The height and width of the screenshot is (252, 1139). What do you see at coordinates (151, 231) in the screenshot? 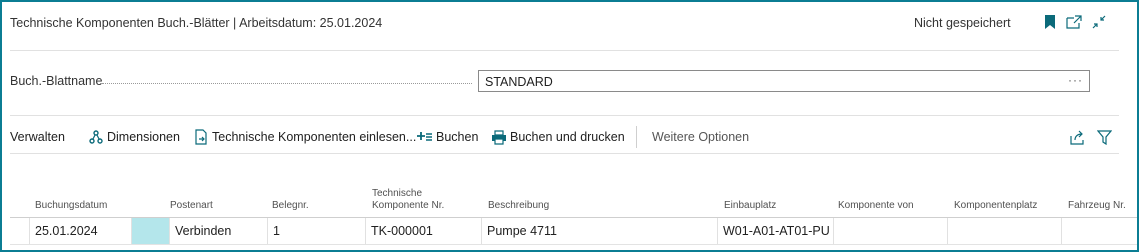
I see `cell-highlight` at bounding box center [151, 231].